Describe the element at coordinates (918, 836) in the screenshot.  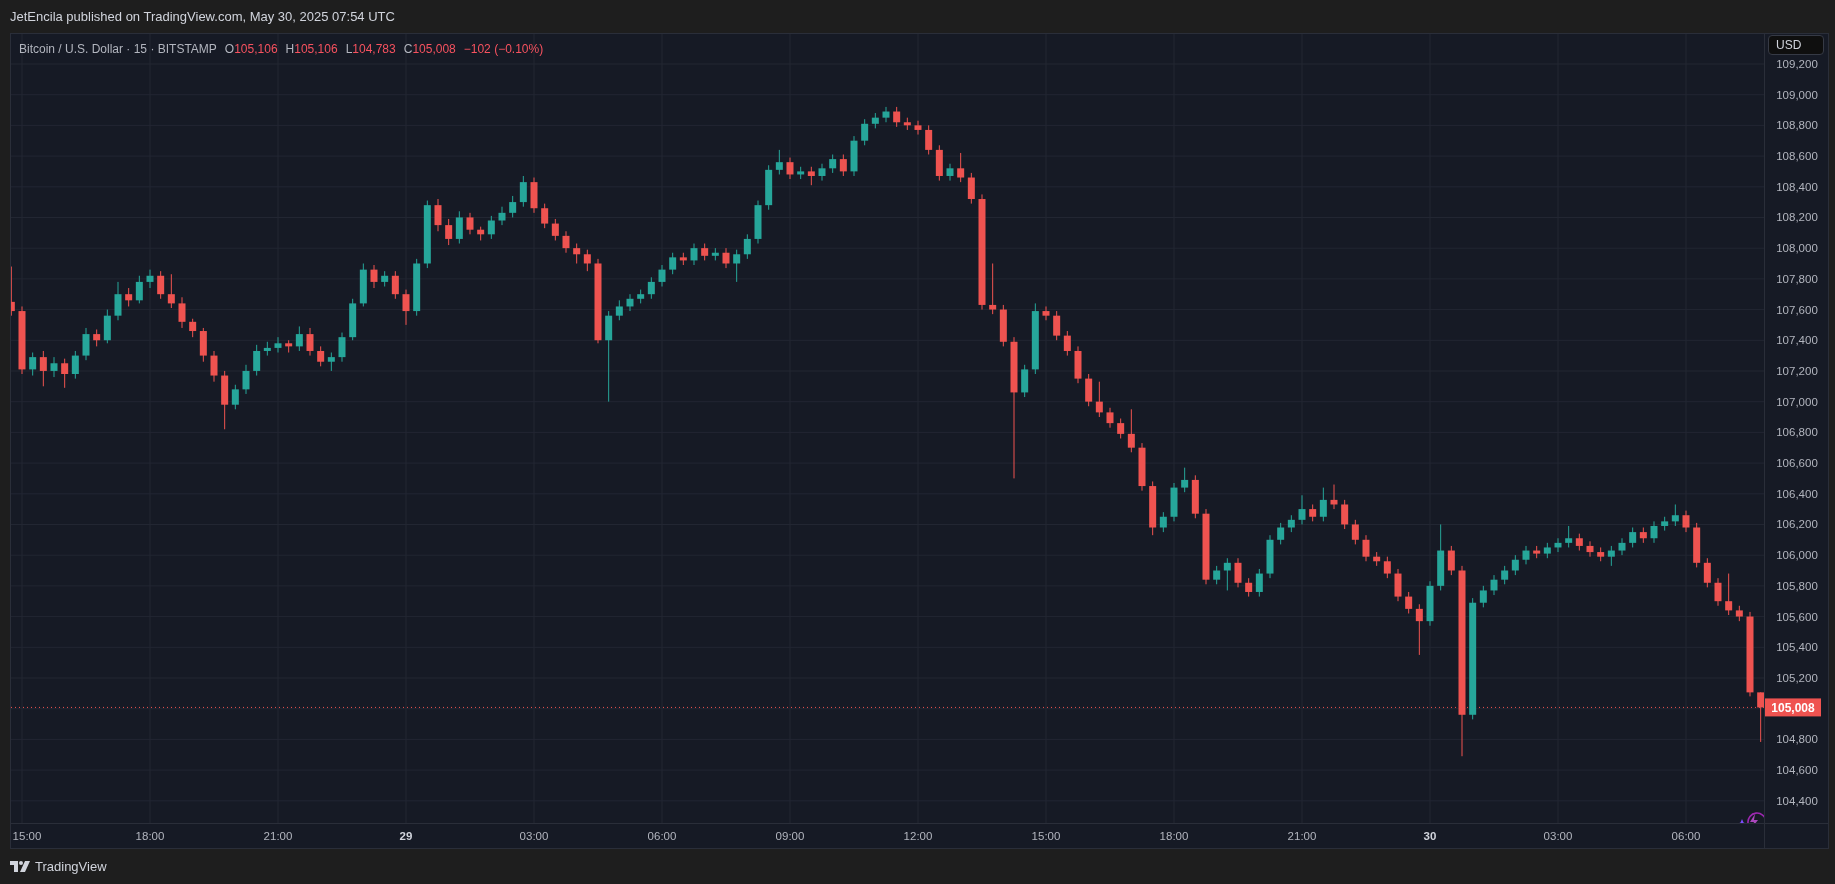
I see `time-label: 12:00` at that location.